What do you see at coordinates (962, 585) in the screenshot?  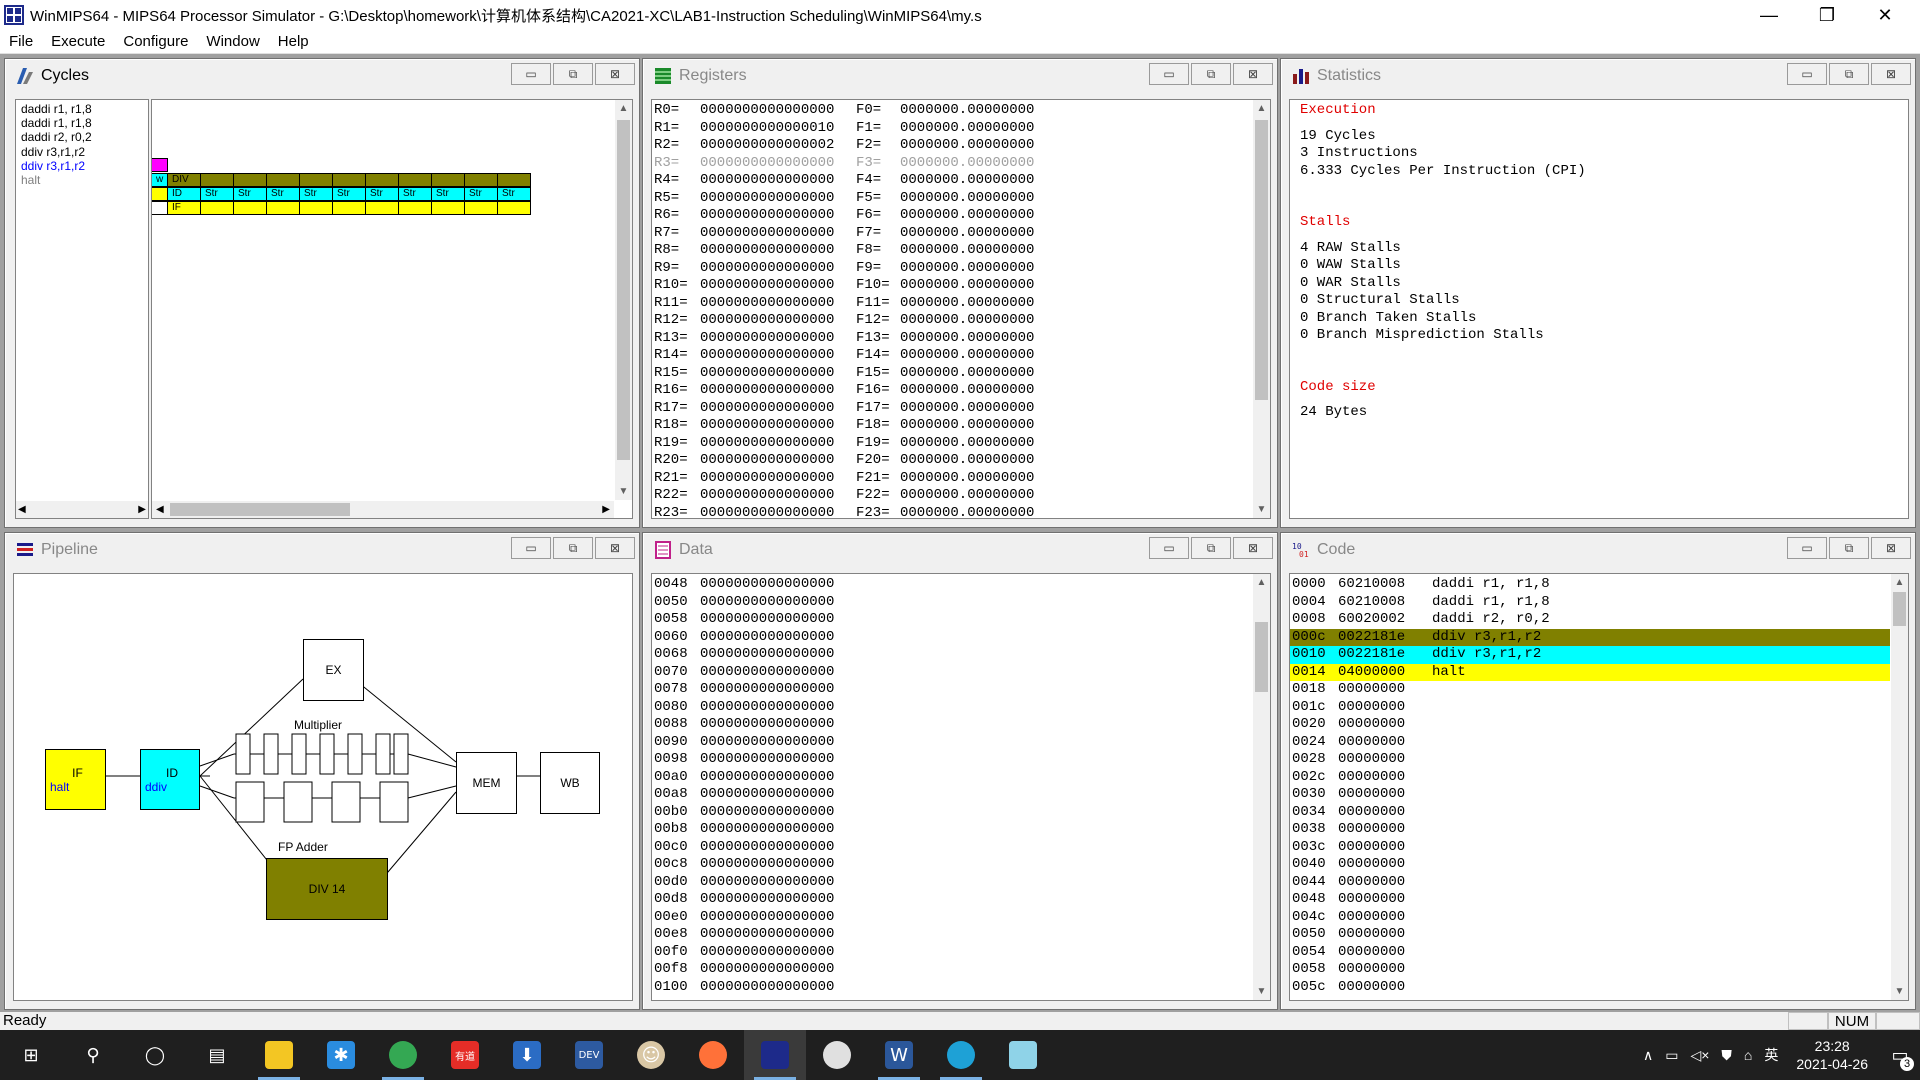 I see `memory-row: 0048 0000000000000000` at bounding box center [962, 585].